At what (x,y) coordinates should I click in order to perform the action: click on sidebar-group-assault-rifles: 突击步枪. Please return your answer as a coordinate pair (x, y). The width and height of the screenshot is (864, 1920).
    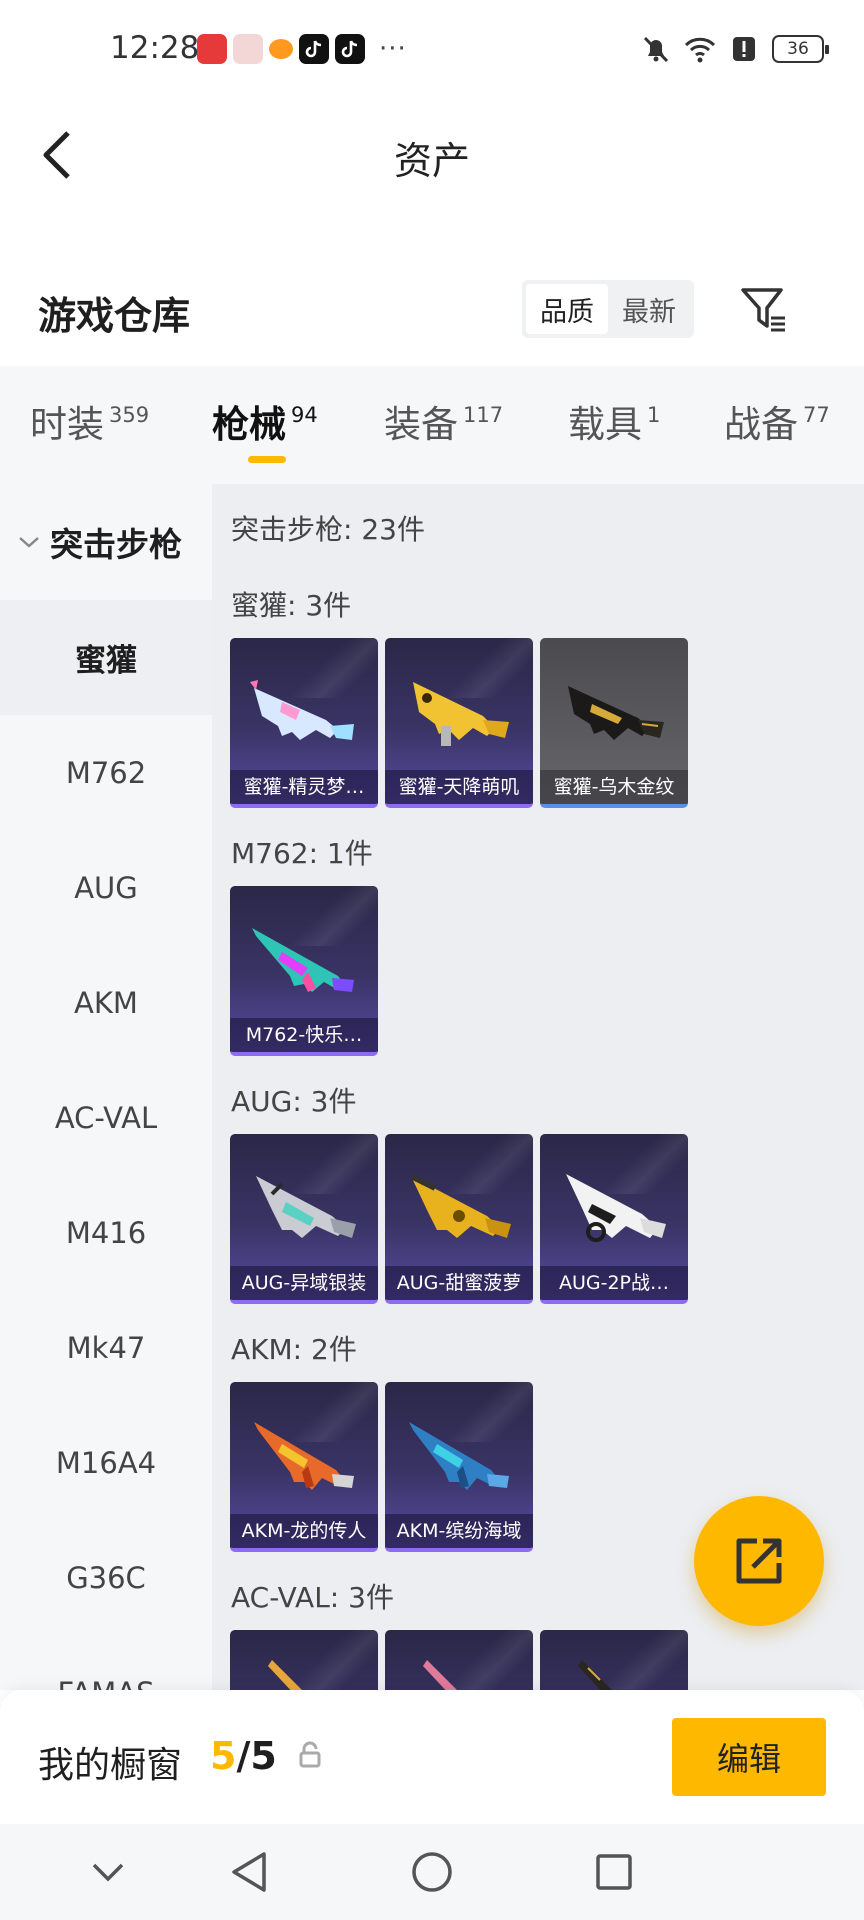
    Looking at the image, I should click on (106, 542).